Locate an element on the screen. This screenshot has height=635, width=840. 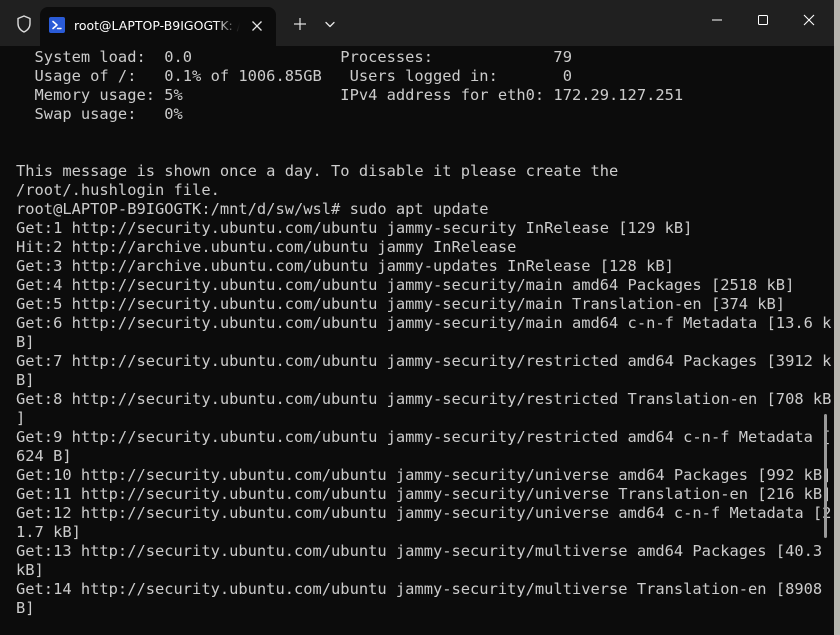
minimize-icon is located at coordinates (717, 20).